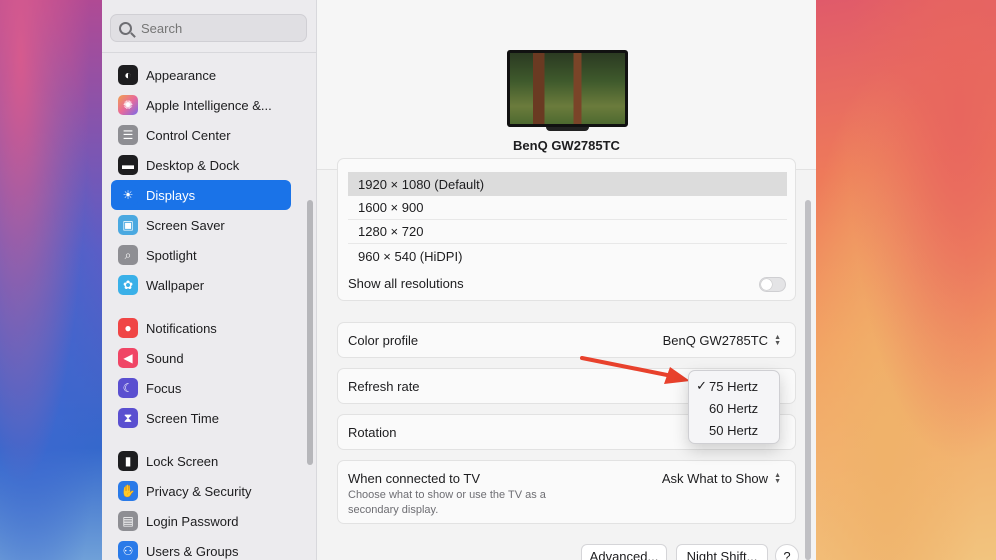 This screenshot has height=560, width=996. I want to click on resolution-option: 1280 × 720, so click(567, 232).